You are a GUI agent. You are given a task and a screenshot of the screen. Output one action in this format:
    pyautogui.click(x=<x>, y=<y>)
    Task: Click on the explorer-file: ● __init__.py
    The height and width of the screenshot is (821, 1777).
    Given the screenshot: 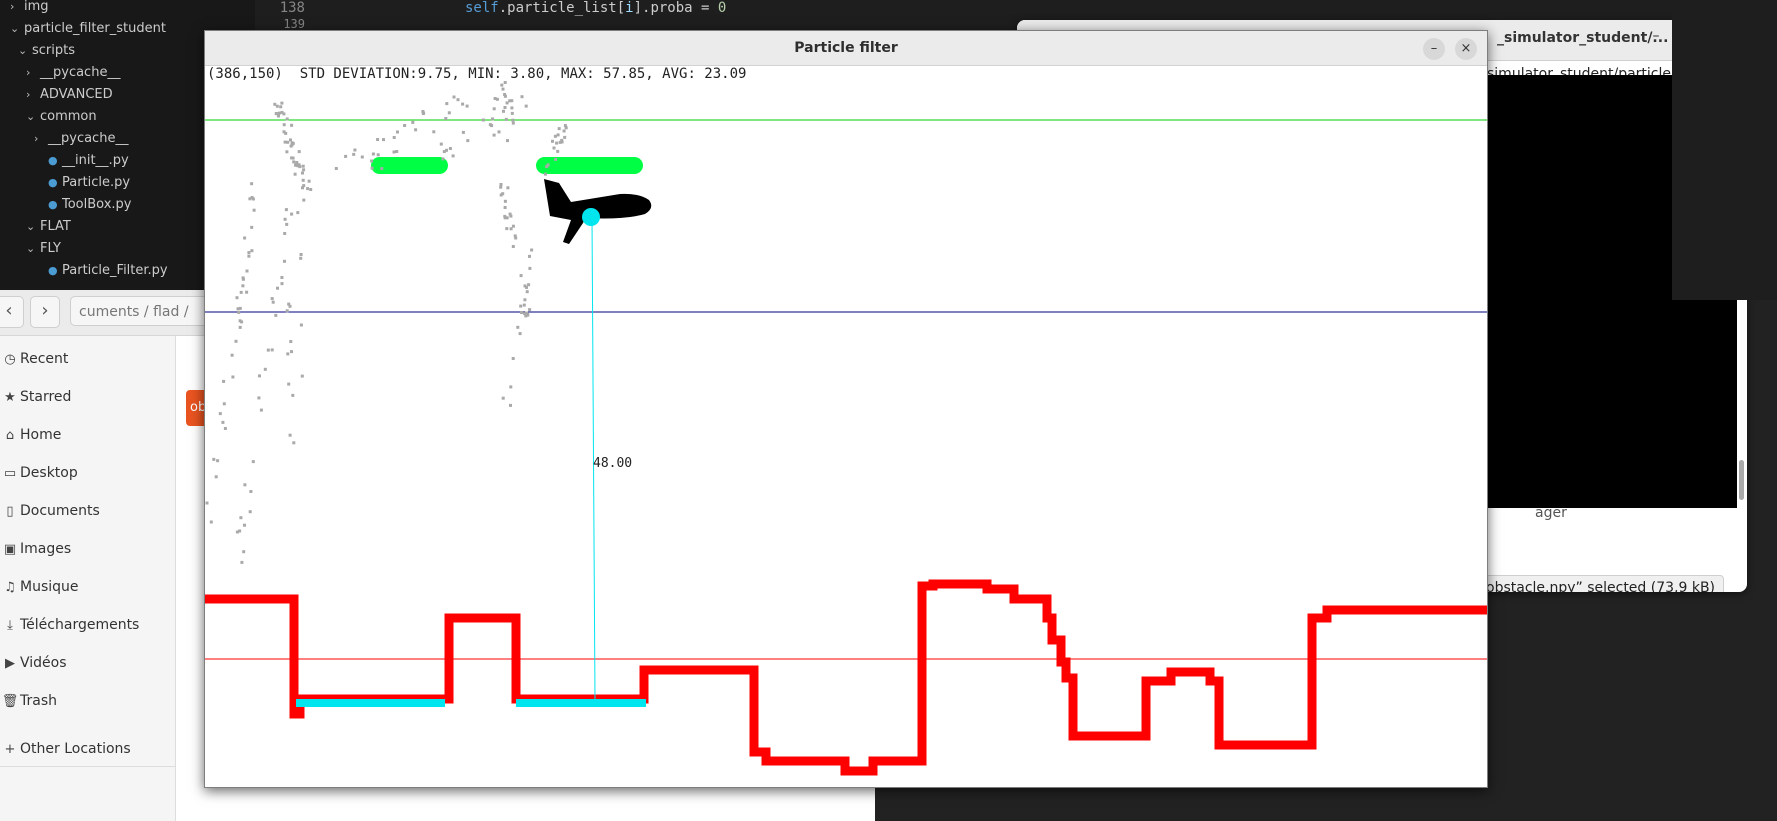 What is the action you would take?
    pyautogui.click(x=88, y=161)
    